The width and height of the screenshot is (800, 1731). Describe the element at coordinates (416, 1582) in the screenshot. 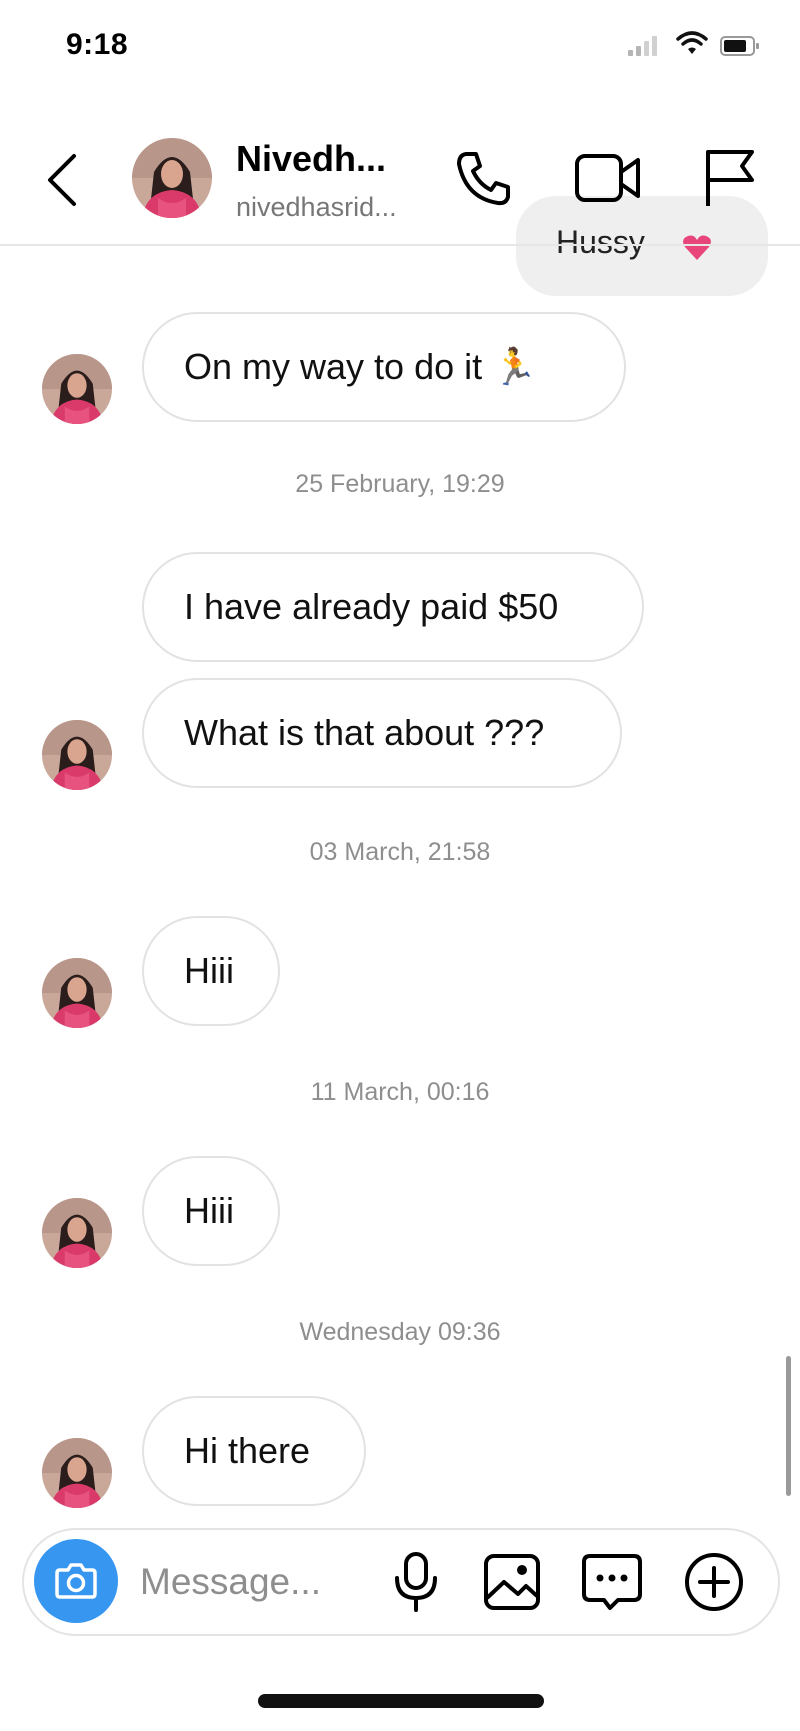

I see `microphone-icon` at that location.